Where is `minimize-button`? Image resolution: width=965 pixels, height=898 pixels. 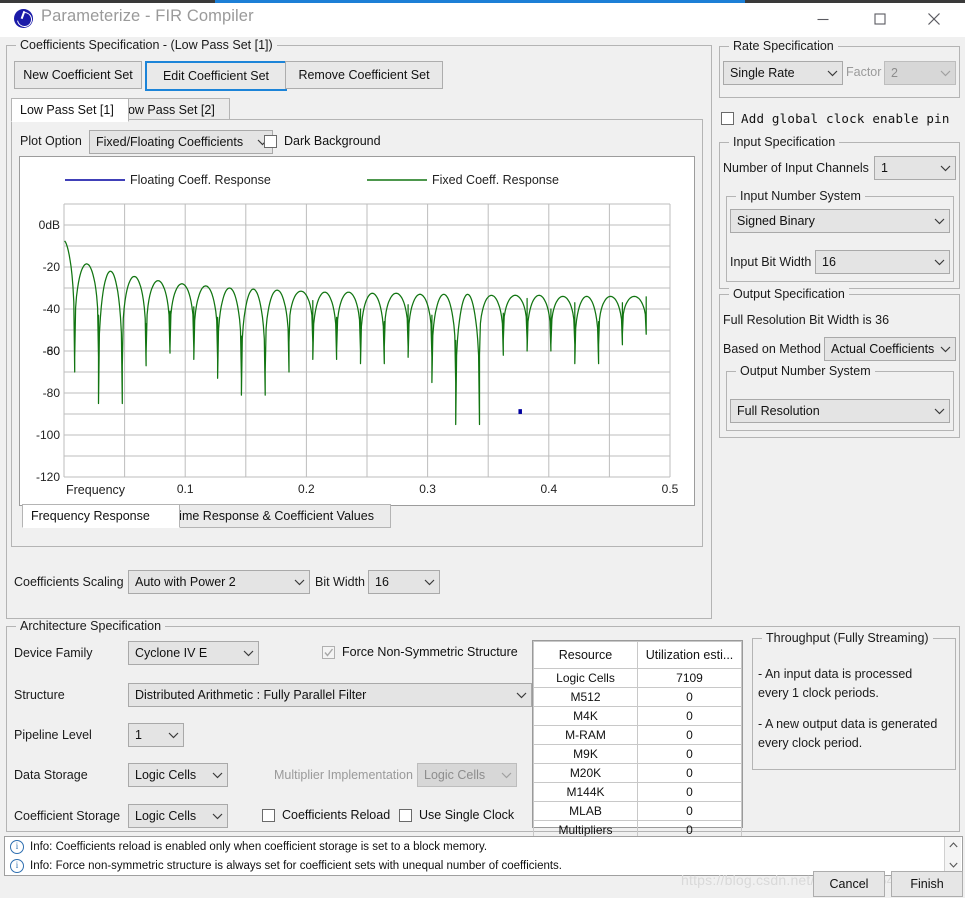
minimize-button is located at coordinates (823, 18).